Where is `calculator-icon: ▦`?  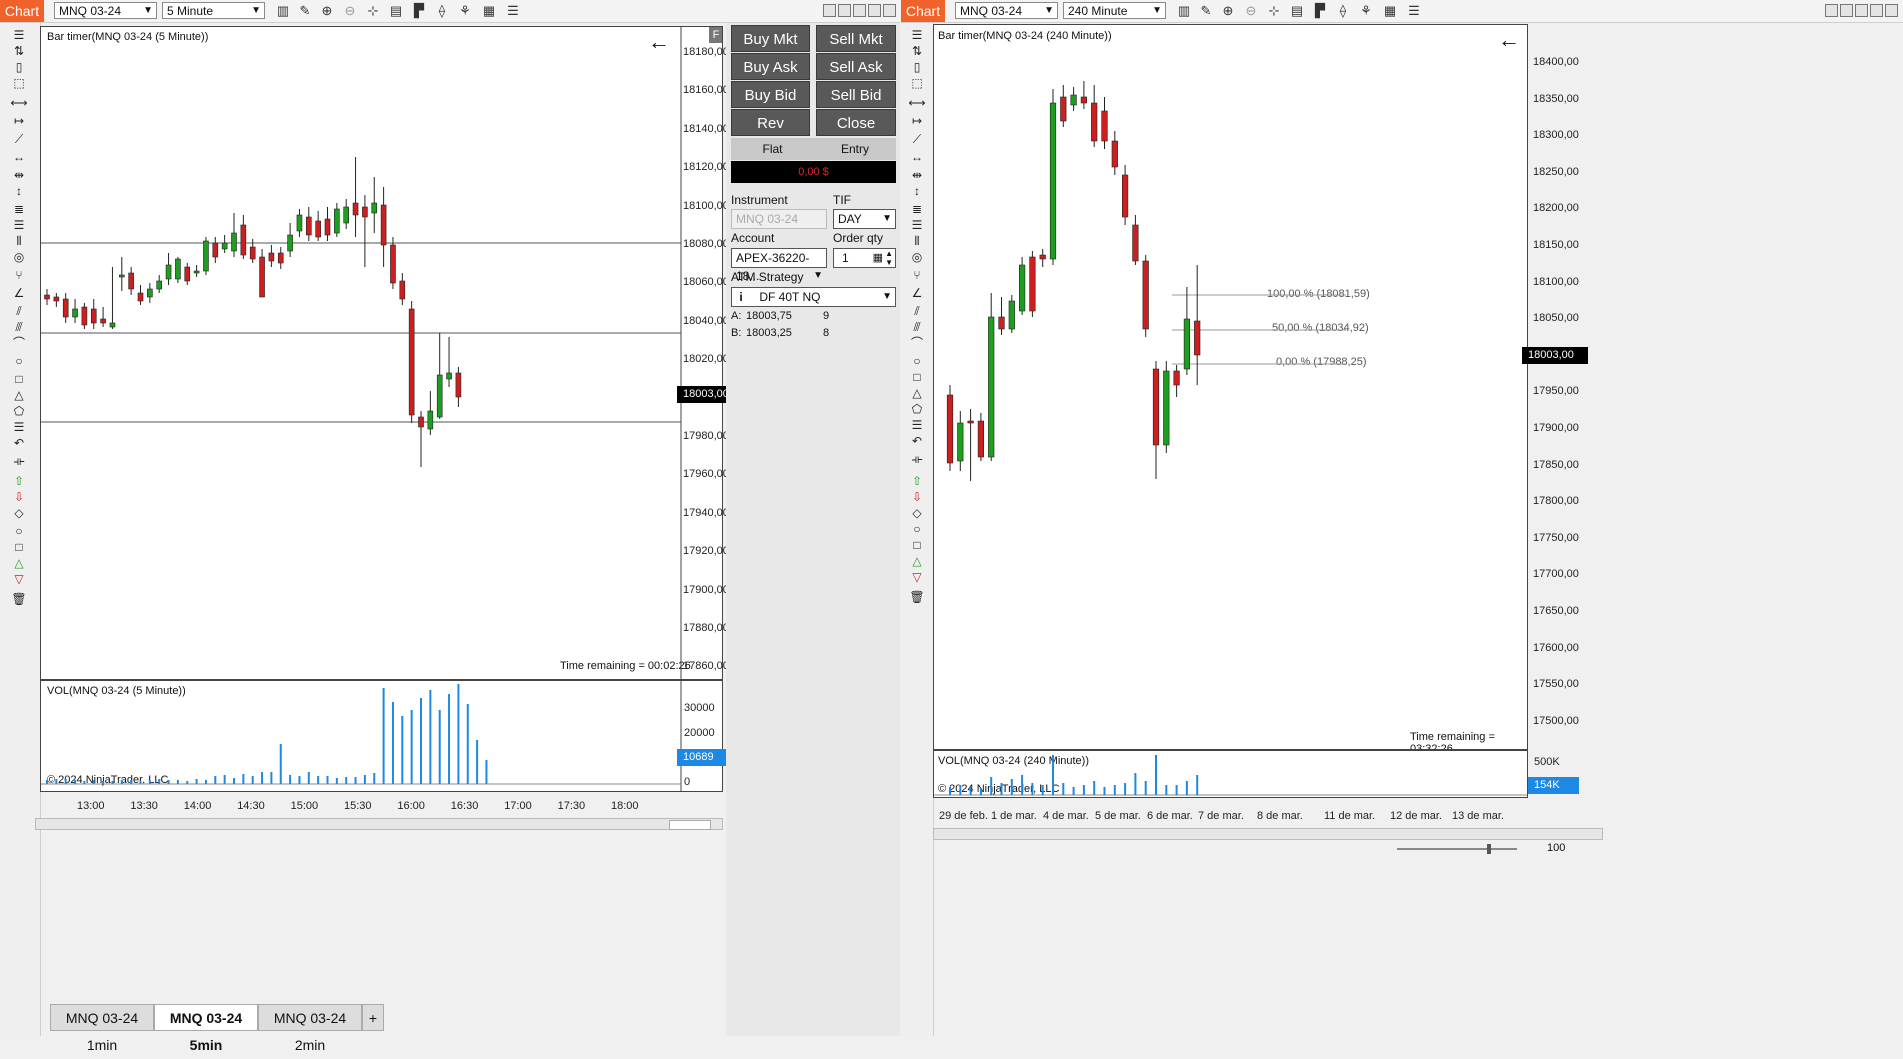 calculator-icon: ▦ is located at coordinates (878, 258).